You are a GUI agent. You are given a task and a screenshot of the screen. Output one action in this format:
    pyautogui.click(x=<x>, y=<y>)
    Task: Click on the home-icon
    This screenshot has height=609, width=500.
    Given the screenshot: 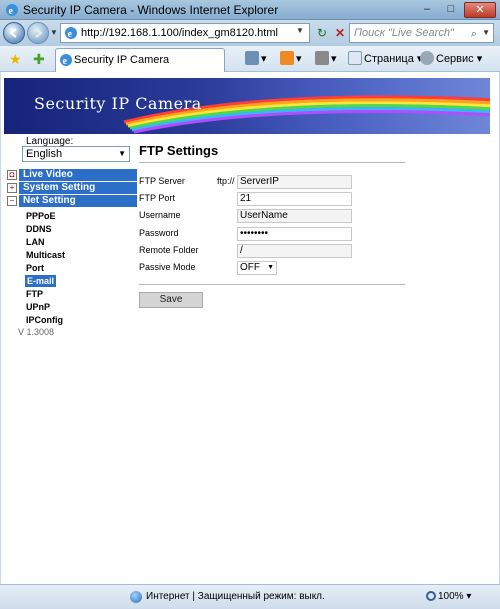 What is the action you would take?
    pyautogui.click(x=252, y=58)
    